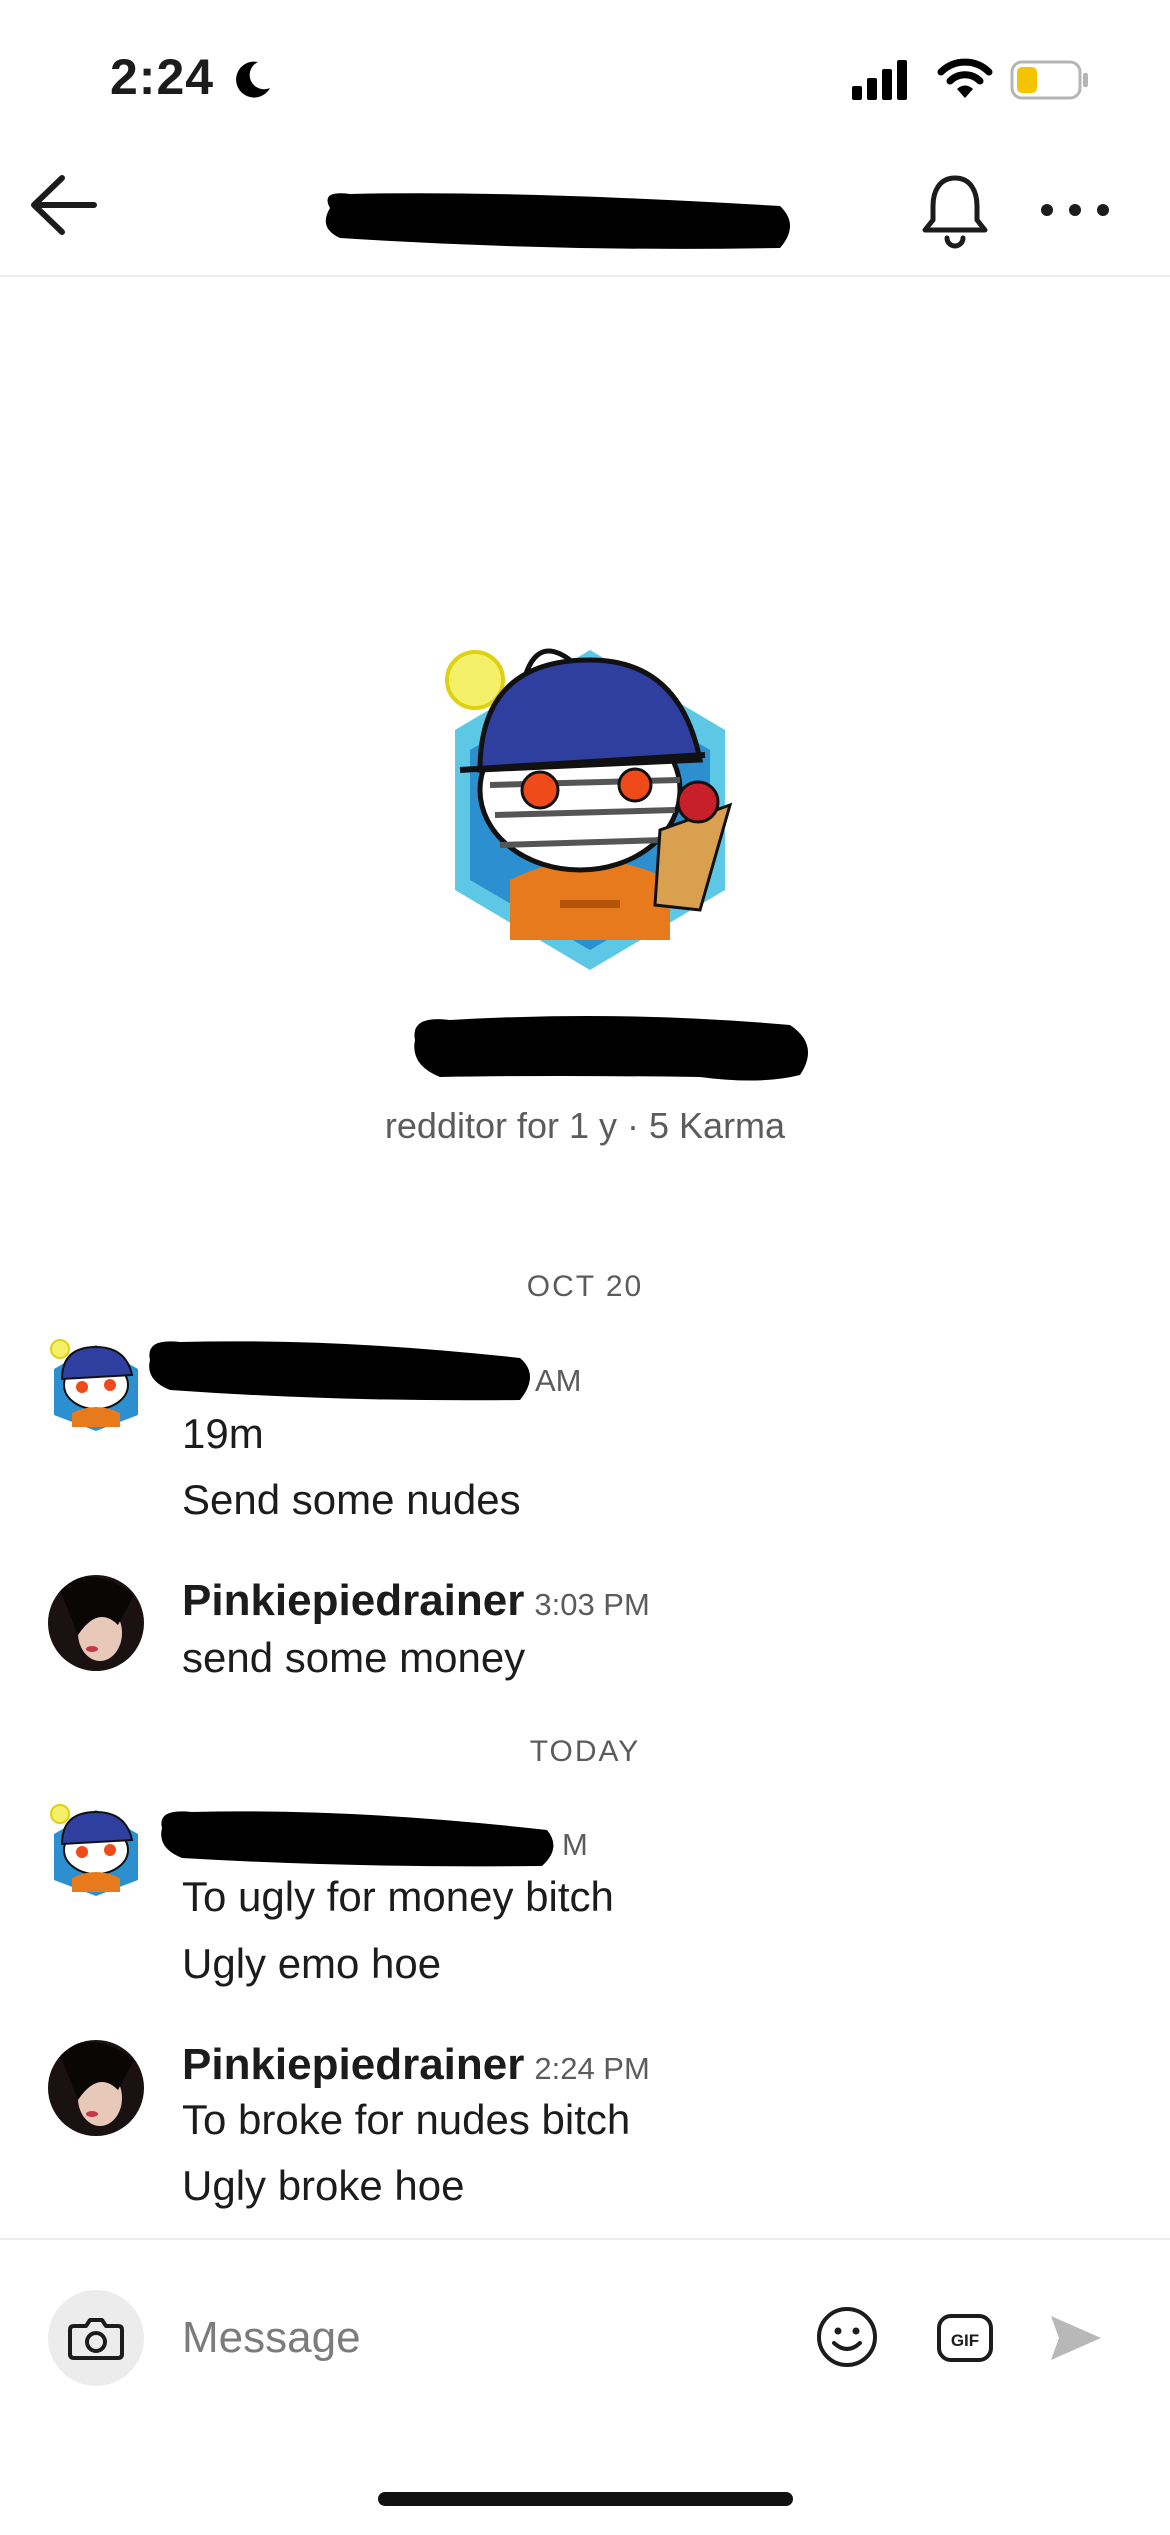  Describe the element at coordinates (585, 1125) in the screenshot. I see `profile-meta: redditor for 1 y · 5 Karma` at that location.